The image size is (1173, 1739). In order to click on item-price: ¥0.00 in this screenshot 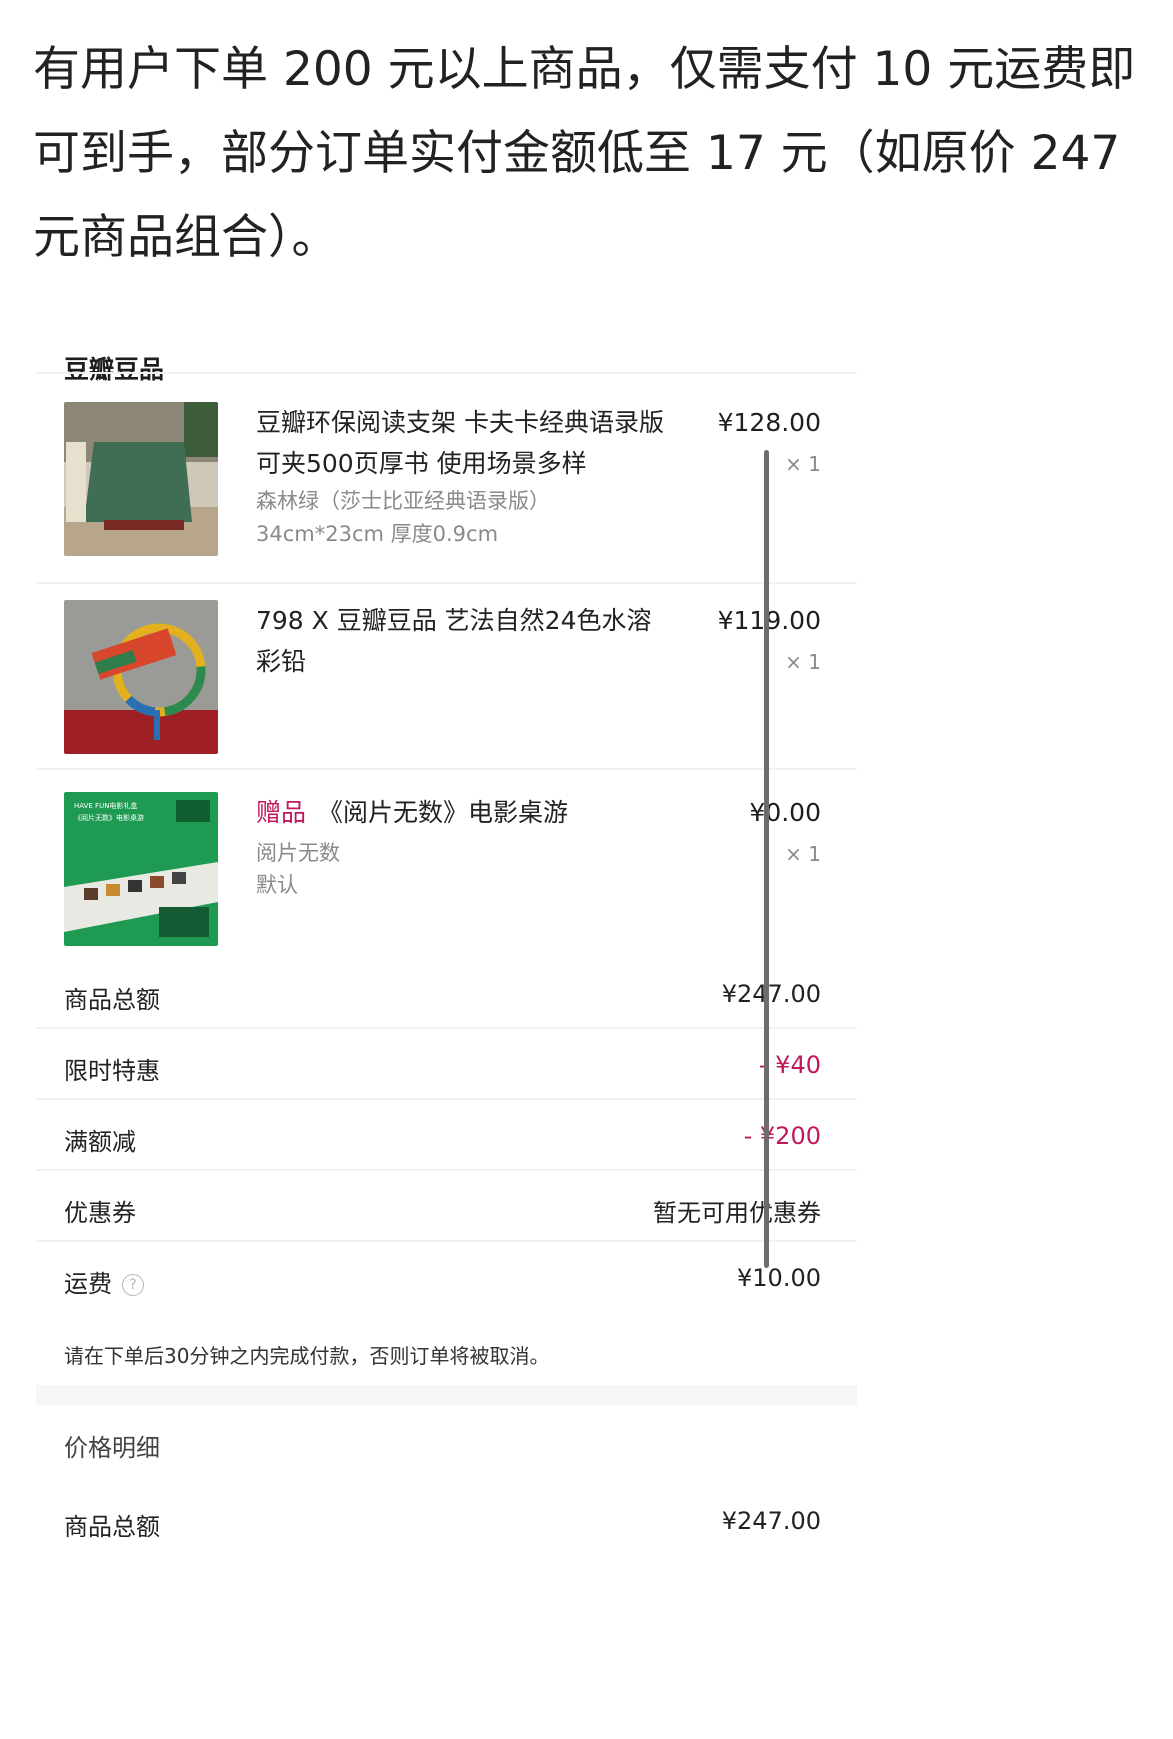, I will do `click(785, 812)`.